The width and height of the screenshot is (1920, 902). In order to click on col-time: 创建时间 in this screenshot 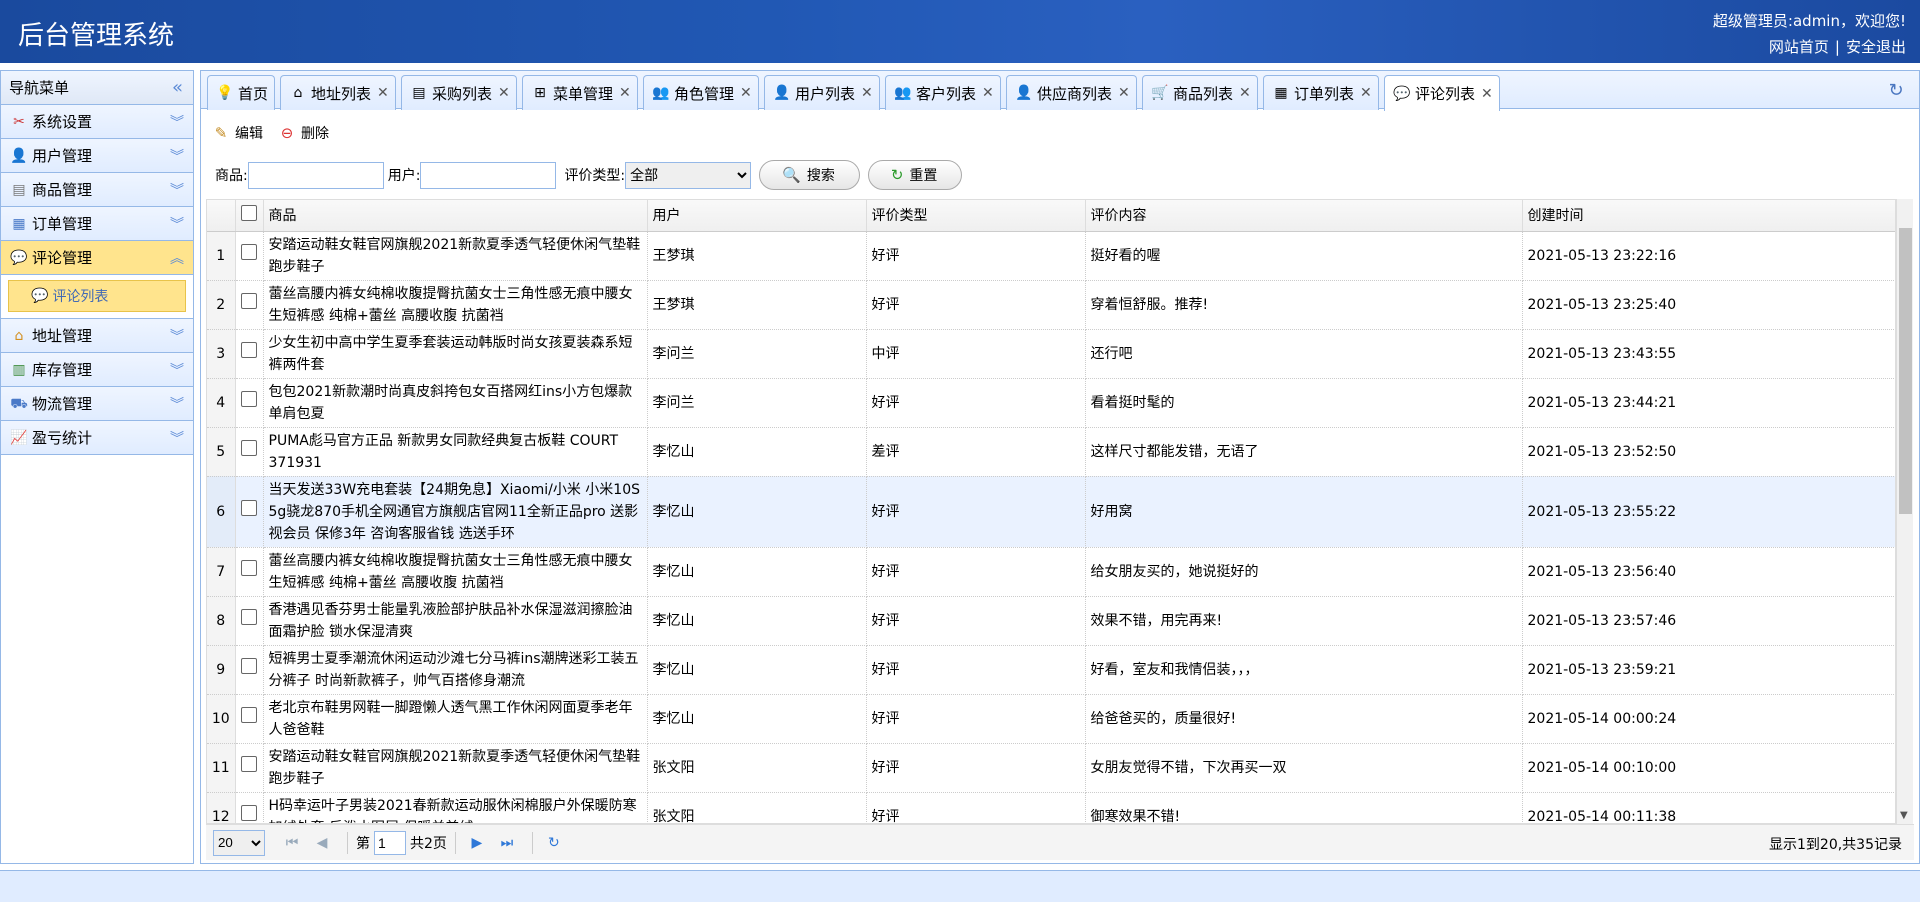, I will do `click(1708, 216)`.